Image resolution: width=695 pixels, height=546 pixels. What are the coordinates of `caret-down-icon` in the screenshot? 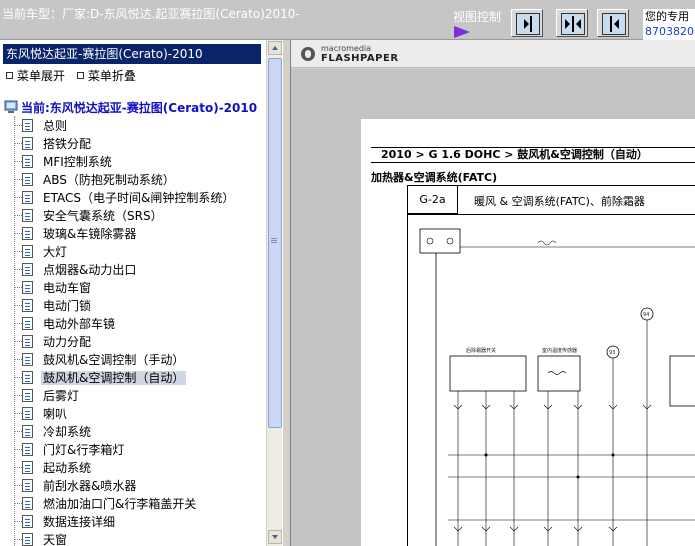 It's located at (275, 537).